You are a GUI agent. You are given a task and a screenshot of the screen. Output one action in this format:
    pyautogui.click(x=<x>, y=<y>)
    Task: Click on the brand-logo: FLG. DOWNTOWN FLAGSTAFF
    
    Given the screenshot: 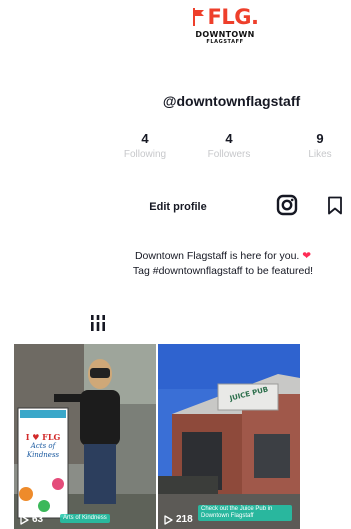 What is the action you would take?
    pyautogui.click(x=225, y=34)
    